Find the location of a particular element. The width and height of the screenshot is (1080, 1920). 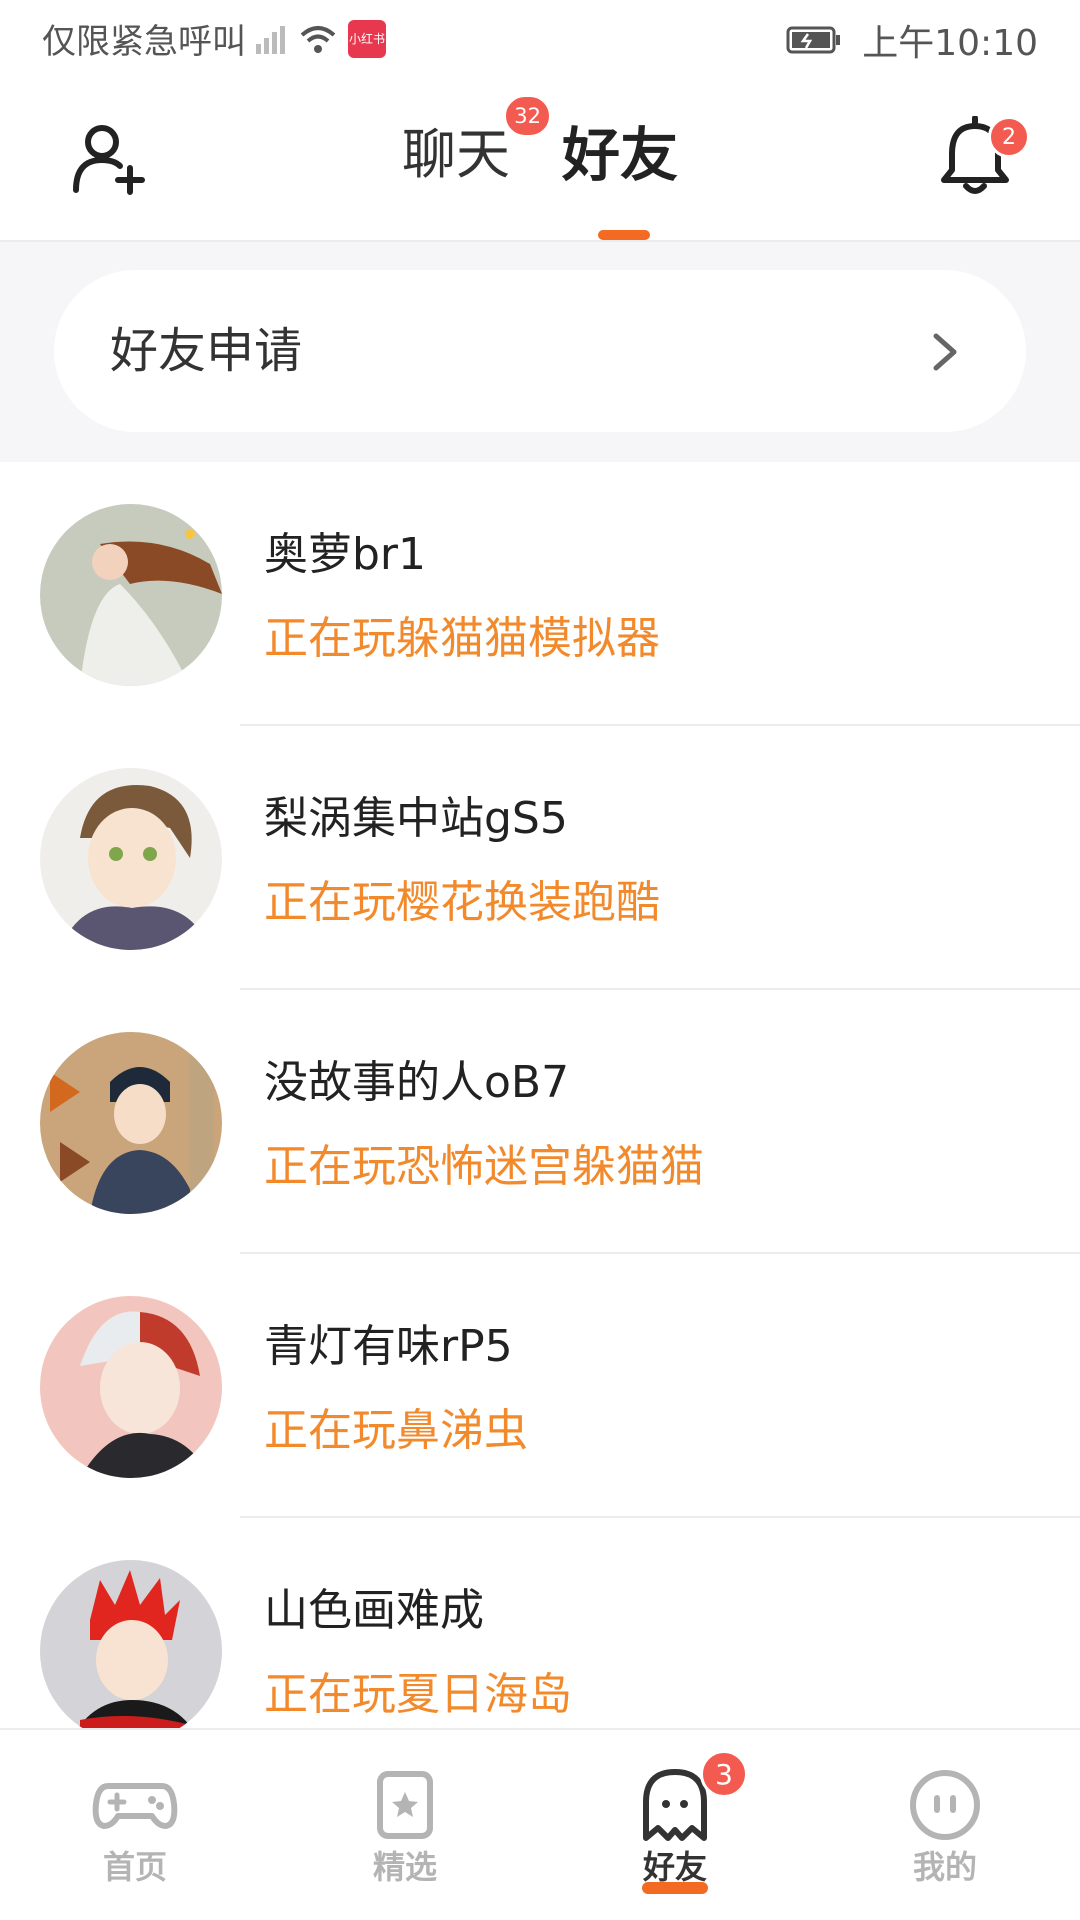

wifi-icon is located at coordinates (318, 39).